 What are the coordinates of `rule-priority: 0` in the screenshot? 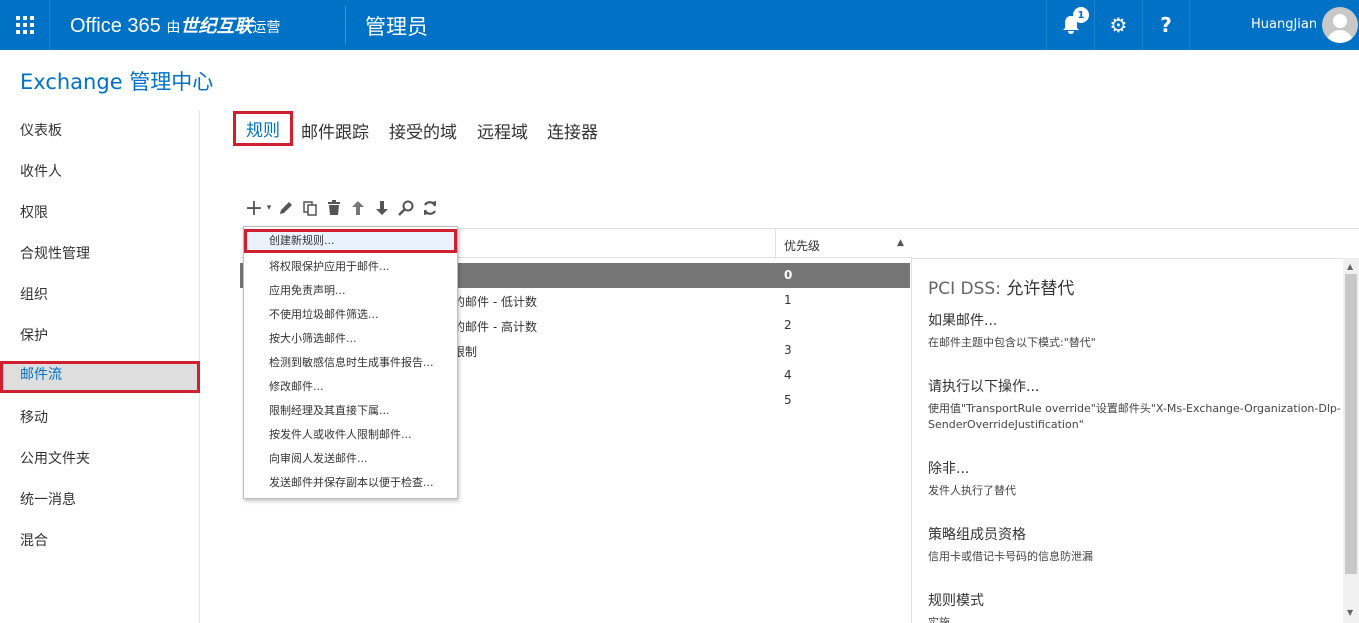 It's located at (788, 275).